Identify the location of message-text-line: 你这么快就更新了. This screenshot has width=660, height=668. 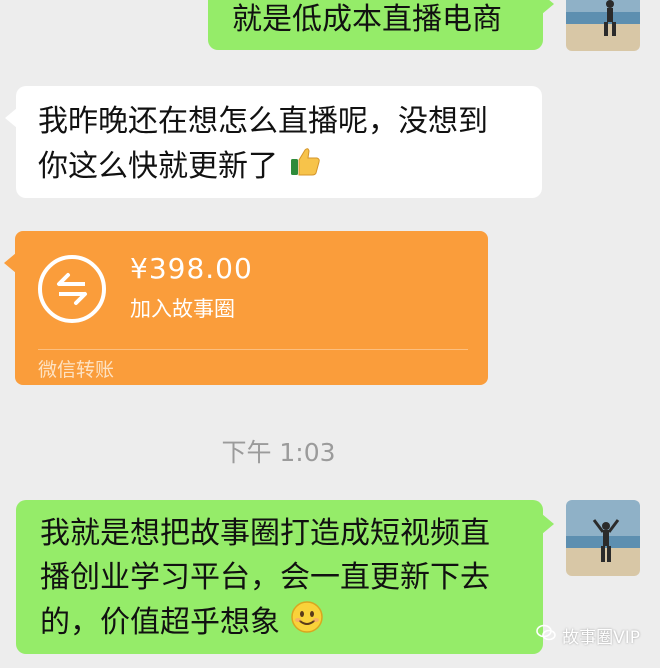
(158, 166).